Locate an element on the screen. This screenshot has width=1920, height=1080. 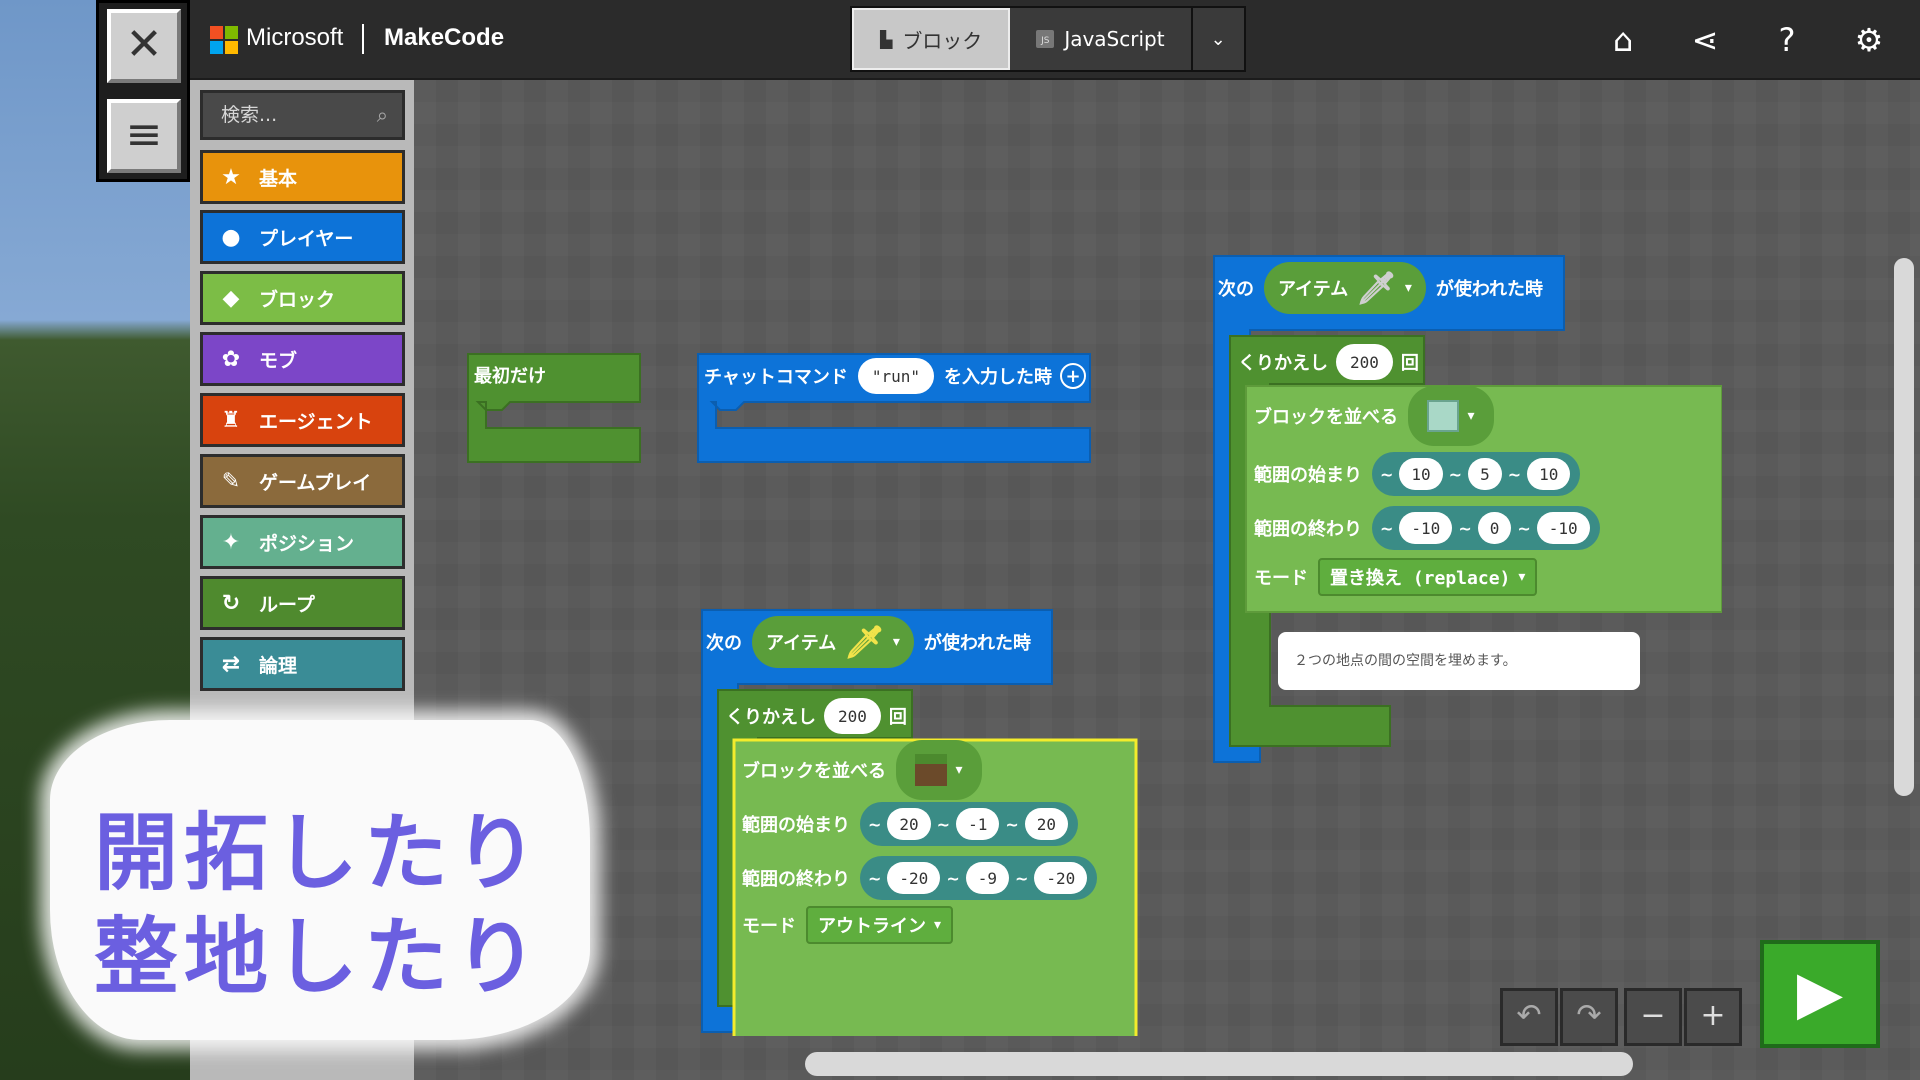
editor-toggle: ▙ ブロック JS JavaScript ⌄ is located at coordinates (1048, 39).